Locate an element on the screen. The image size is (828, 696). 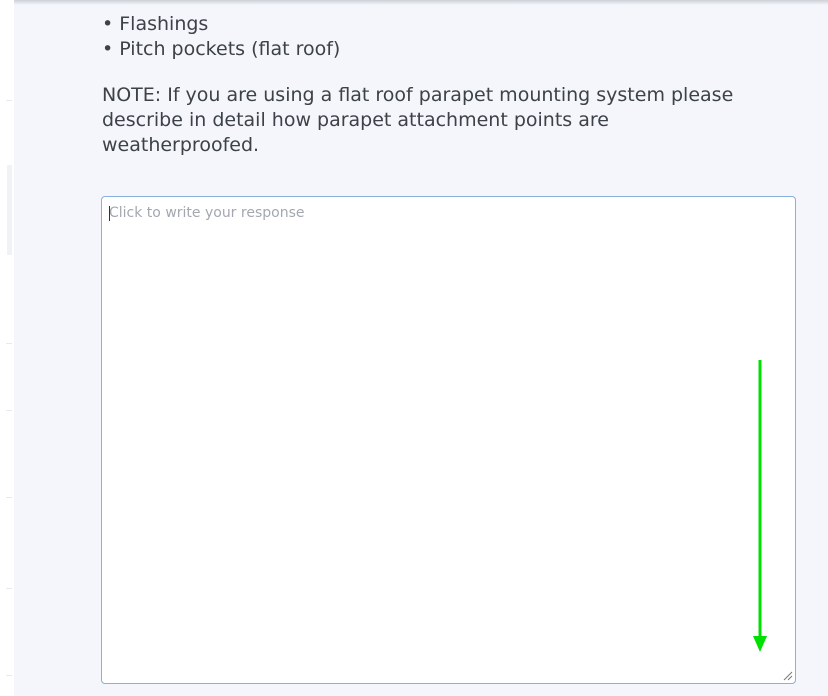
bullet-item-pitch-pockets: • Pitch pockets (flat roof) is located at coordinates (221, 49).